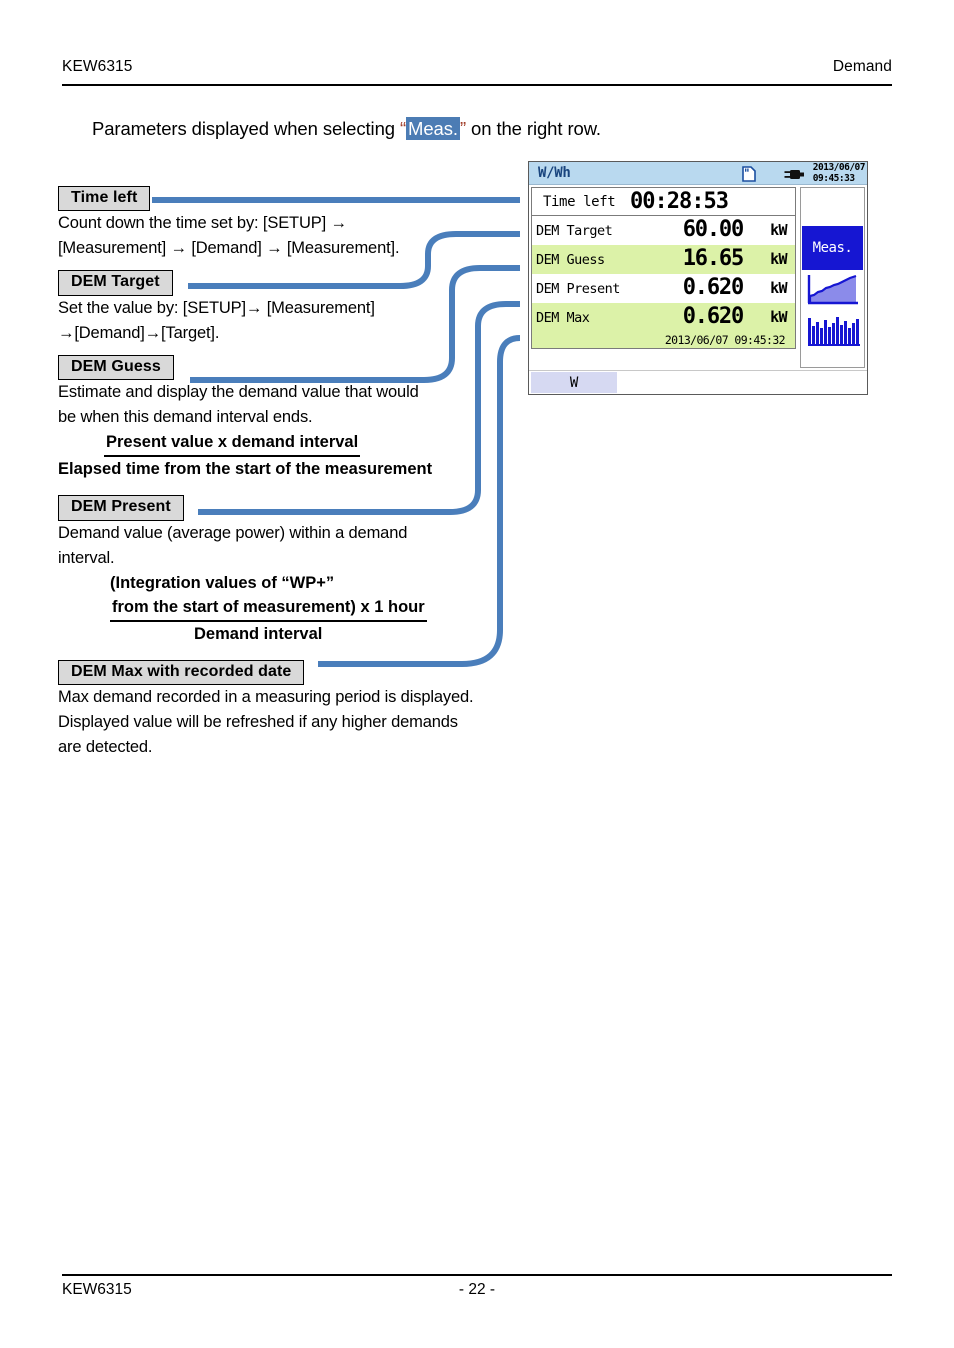  Describe the element at coordinates (778, 259) in the screenshot. I see `lcd-dem-guess-unit: kW` at that location.